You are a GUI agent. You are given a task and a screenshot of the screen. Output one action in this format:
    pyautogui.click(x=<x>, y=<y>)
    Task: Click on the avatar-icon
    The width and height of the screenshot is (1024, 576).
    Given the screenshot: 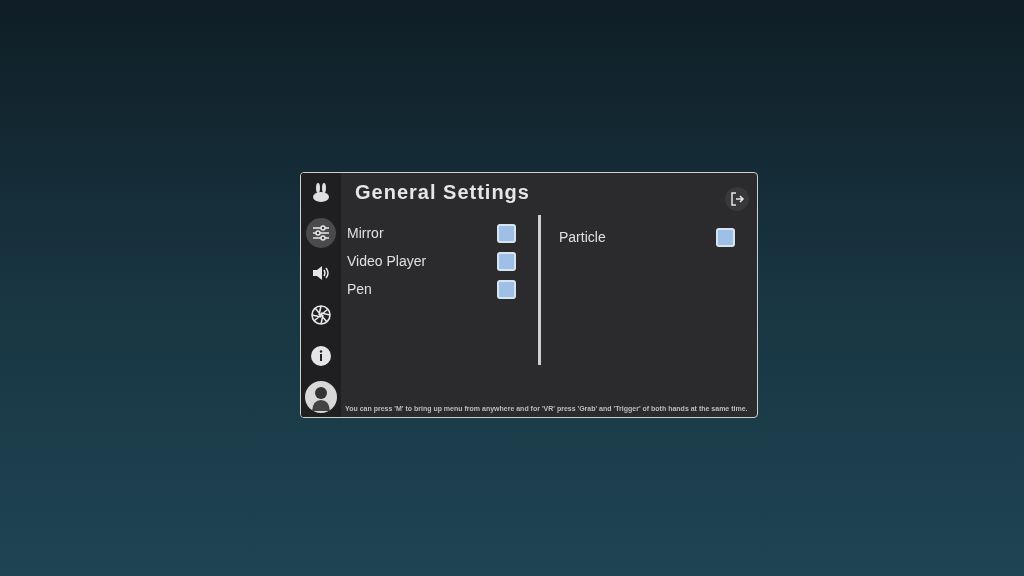 What is the action you would take?
    pyautogui.click(x=321, y=396)
    